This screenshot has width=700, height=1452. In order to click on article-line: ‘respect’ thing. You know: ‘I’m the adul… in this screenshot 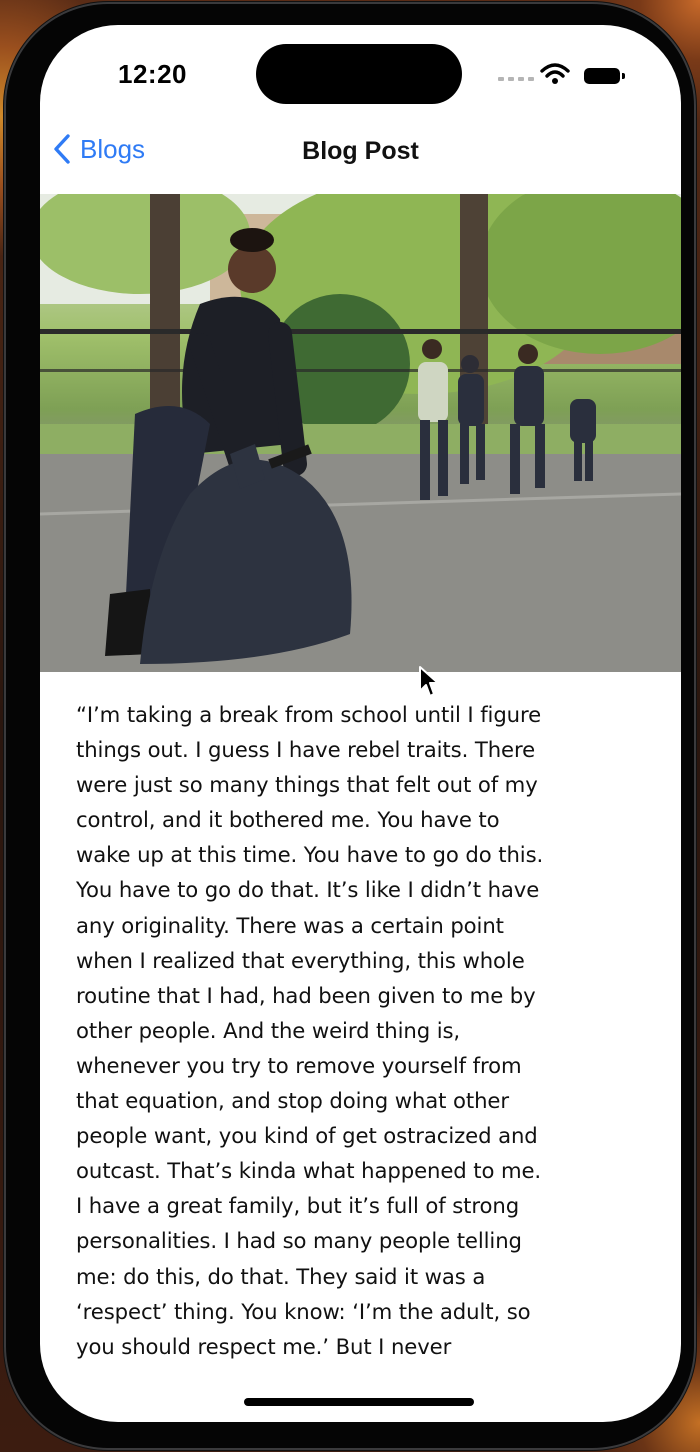, I will do `click(303, 1311)`.